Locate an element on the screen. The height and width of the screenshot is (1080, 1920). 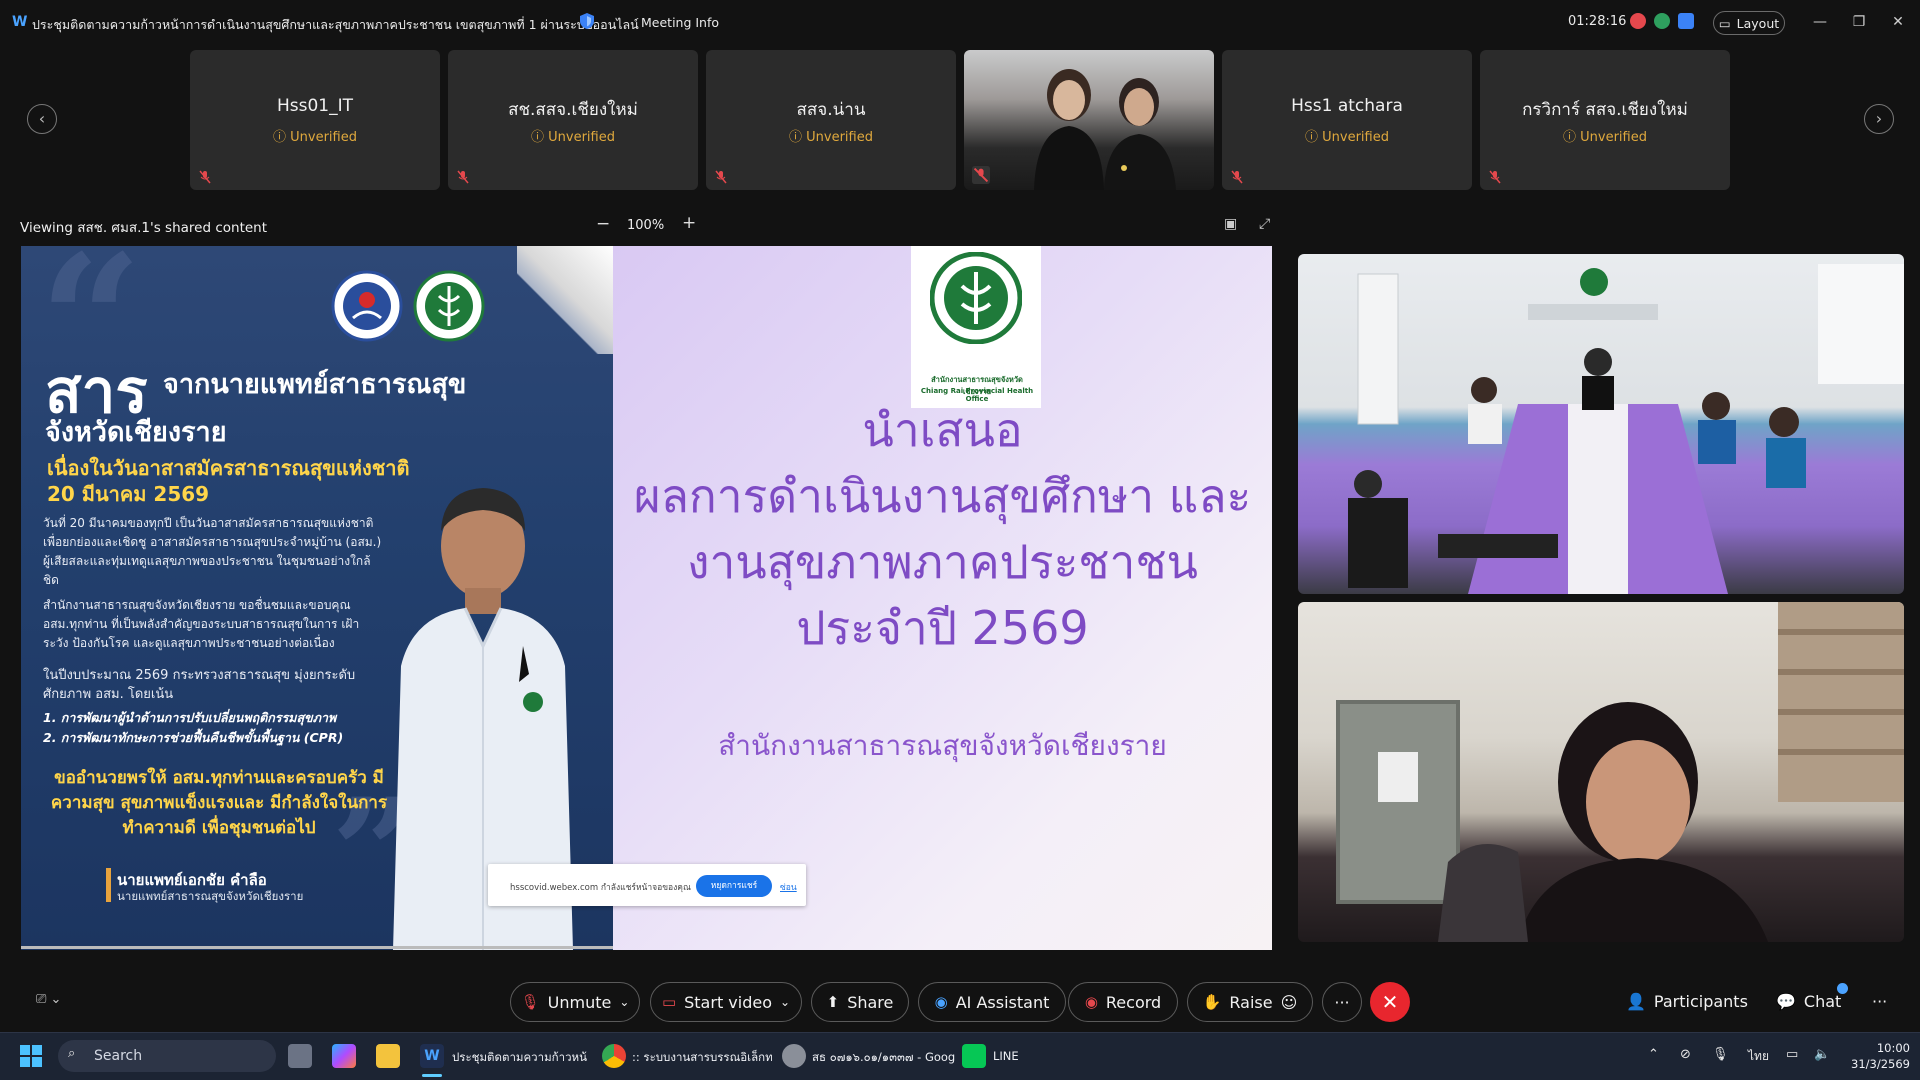
participant-video-tile is located at coordinates (1089, 120).